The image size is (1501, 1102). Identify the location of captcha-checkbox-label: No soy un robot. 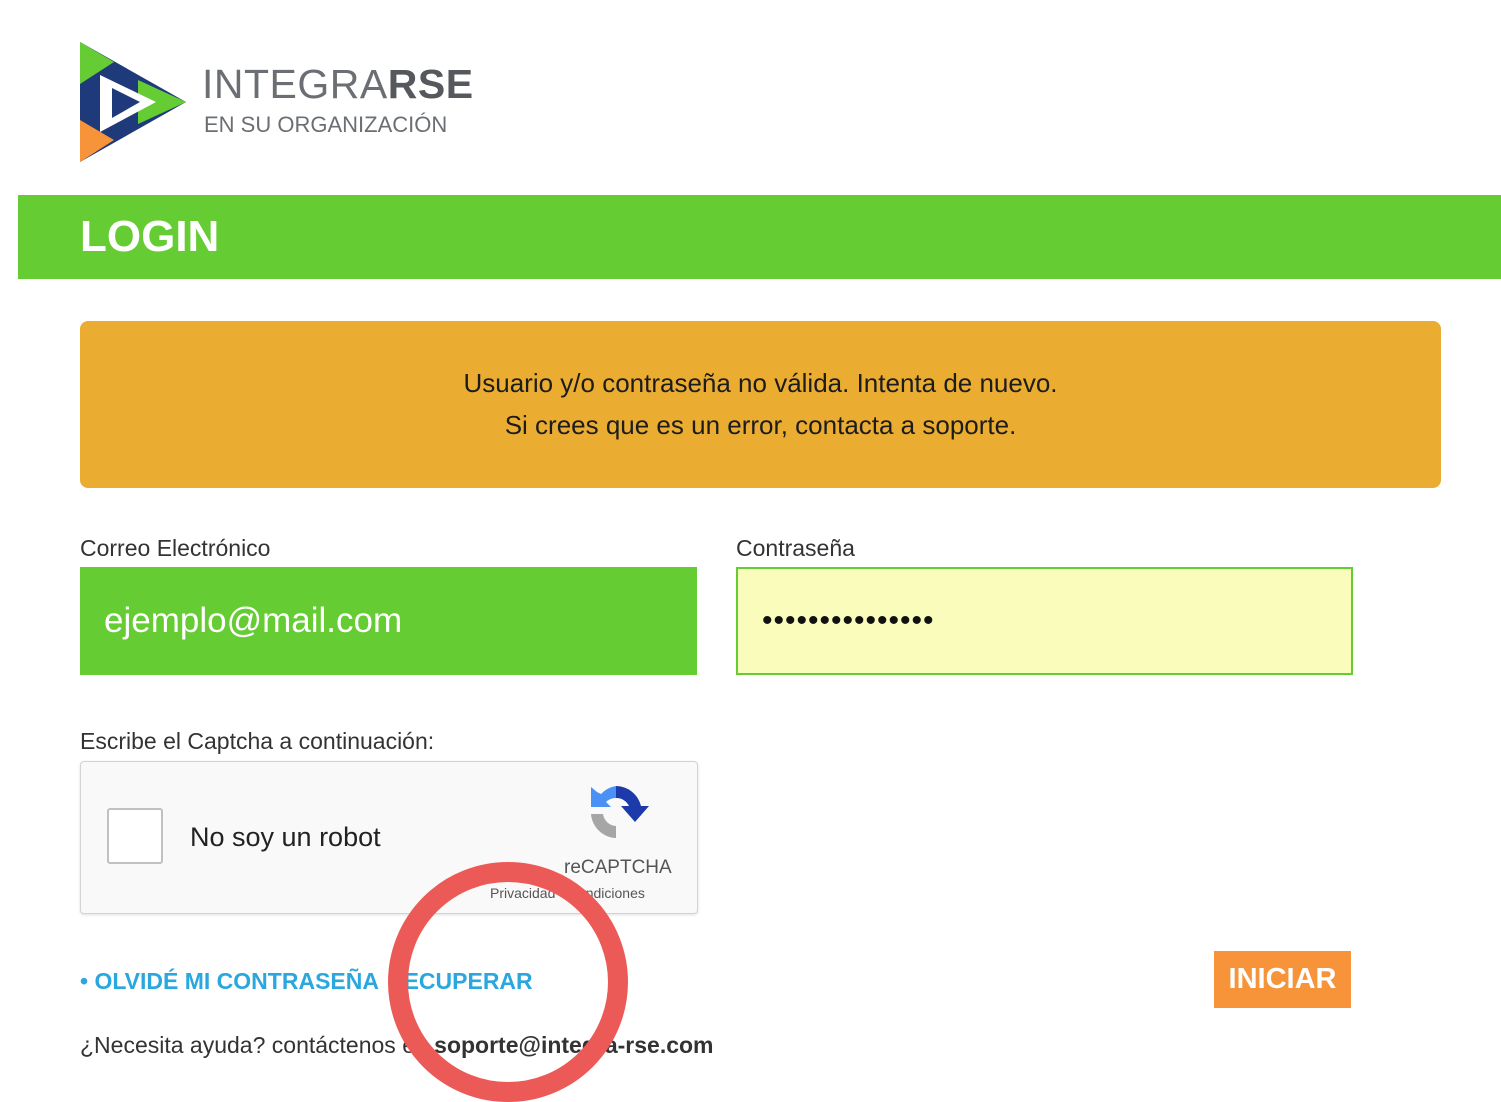
(285, 837).